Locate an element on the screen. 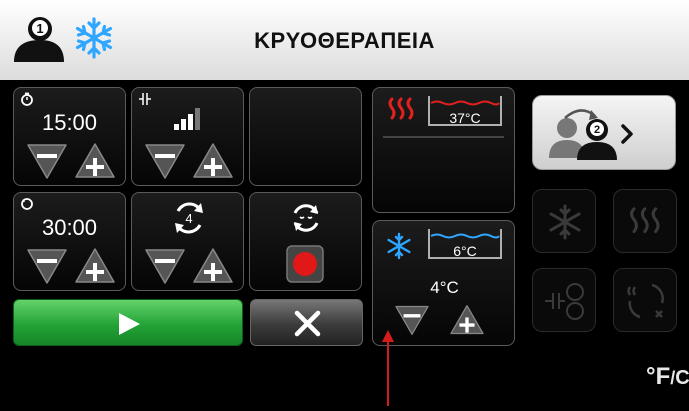  cold-bath-panel: 6°C 4°C is located at coordinates (443, 283).